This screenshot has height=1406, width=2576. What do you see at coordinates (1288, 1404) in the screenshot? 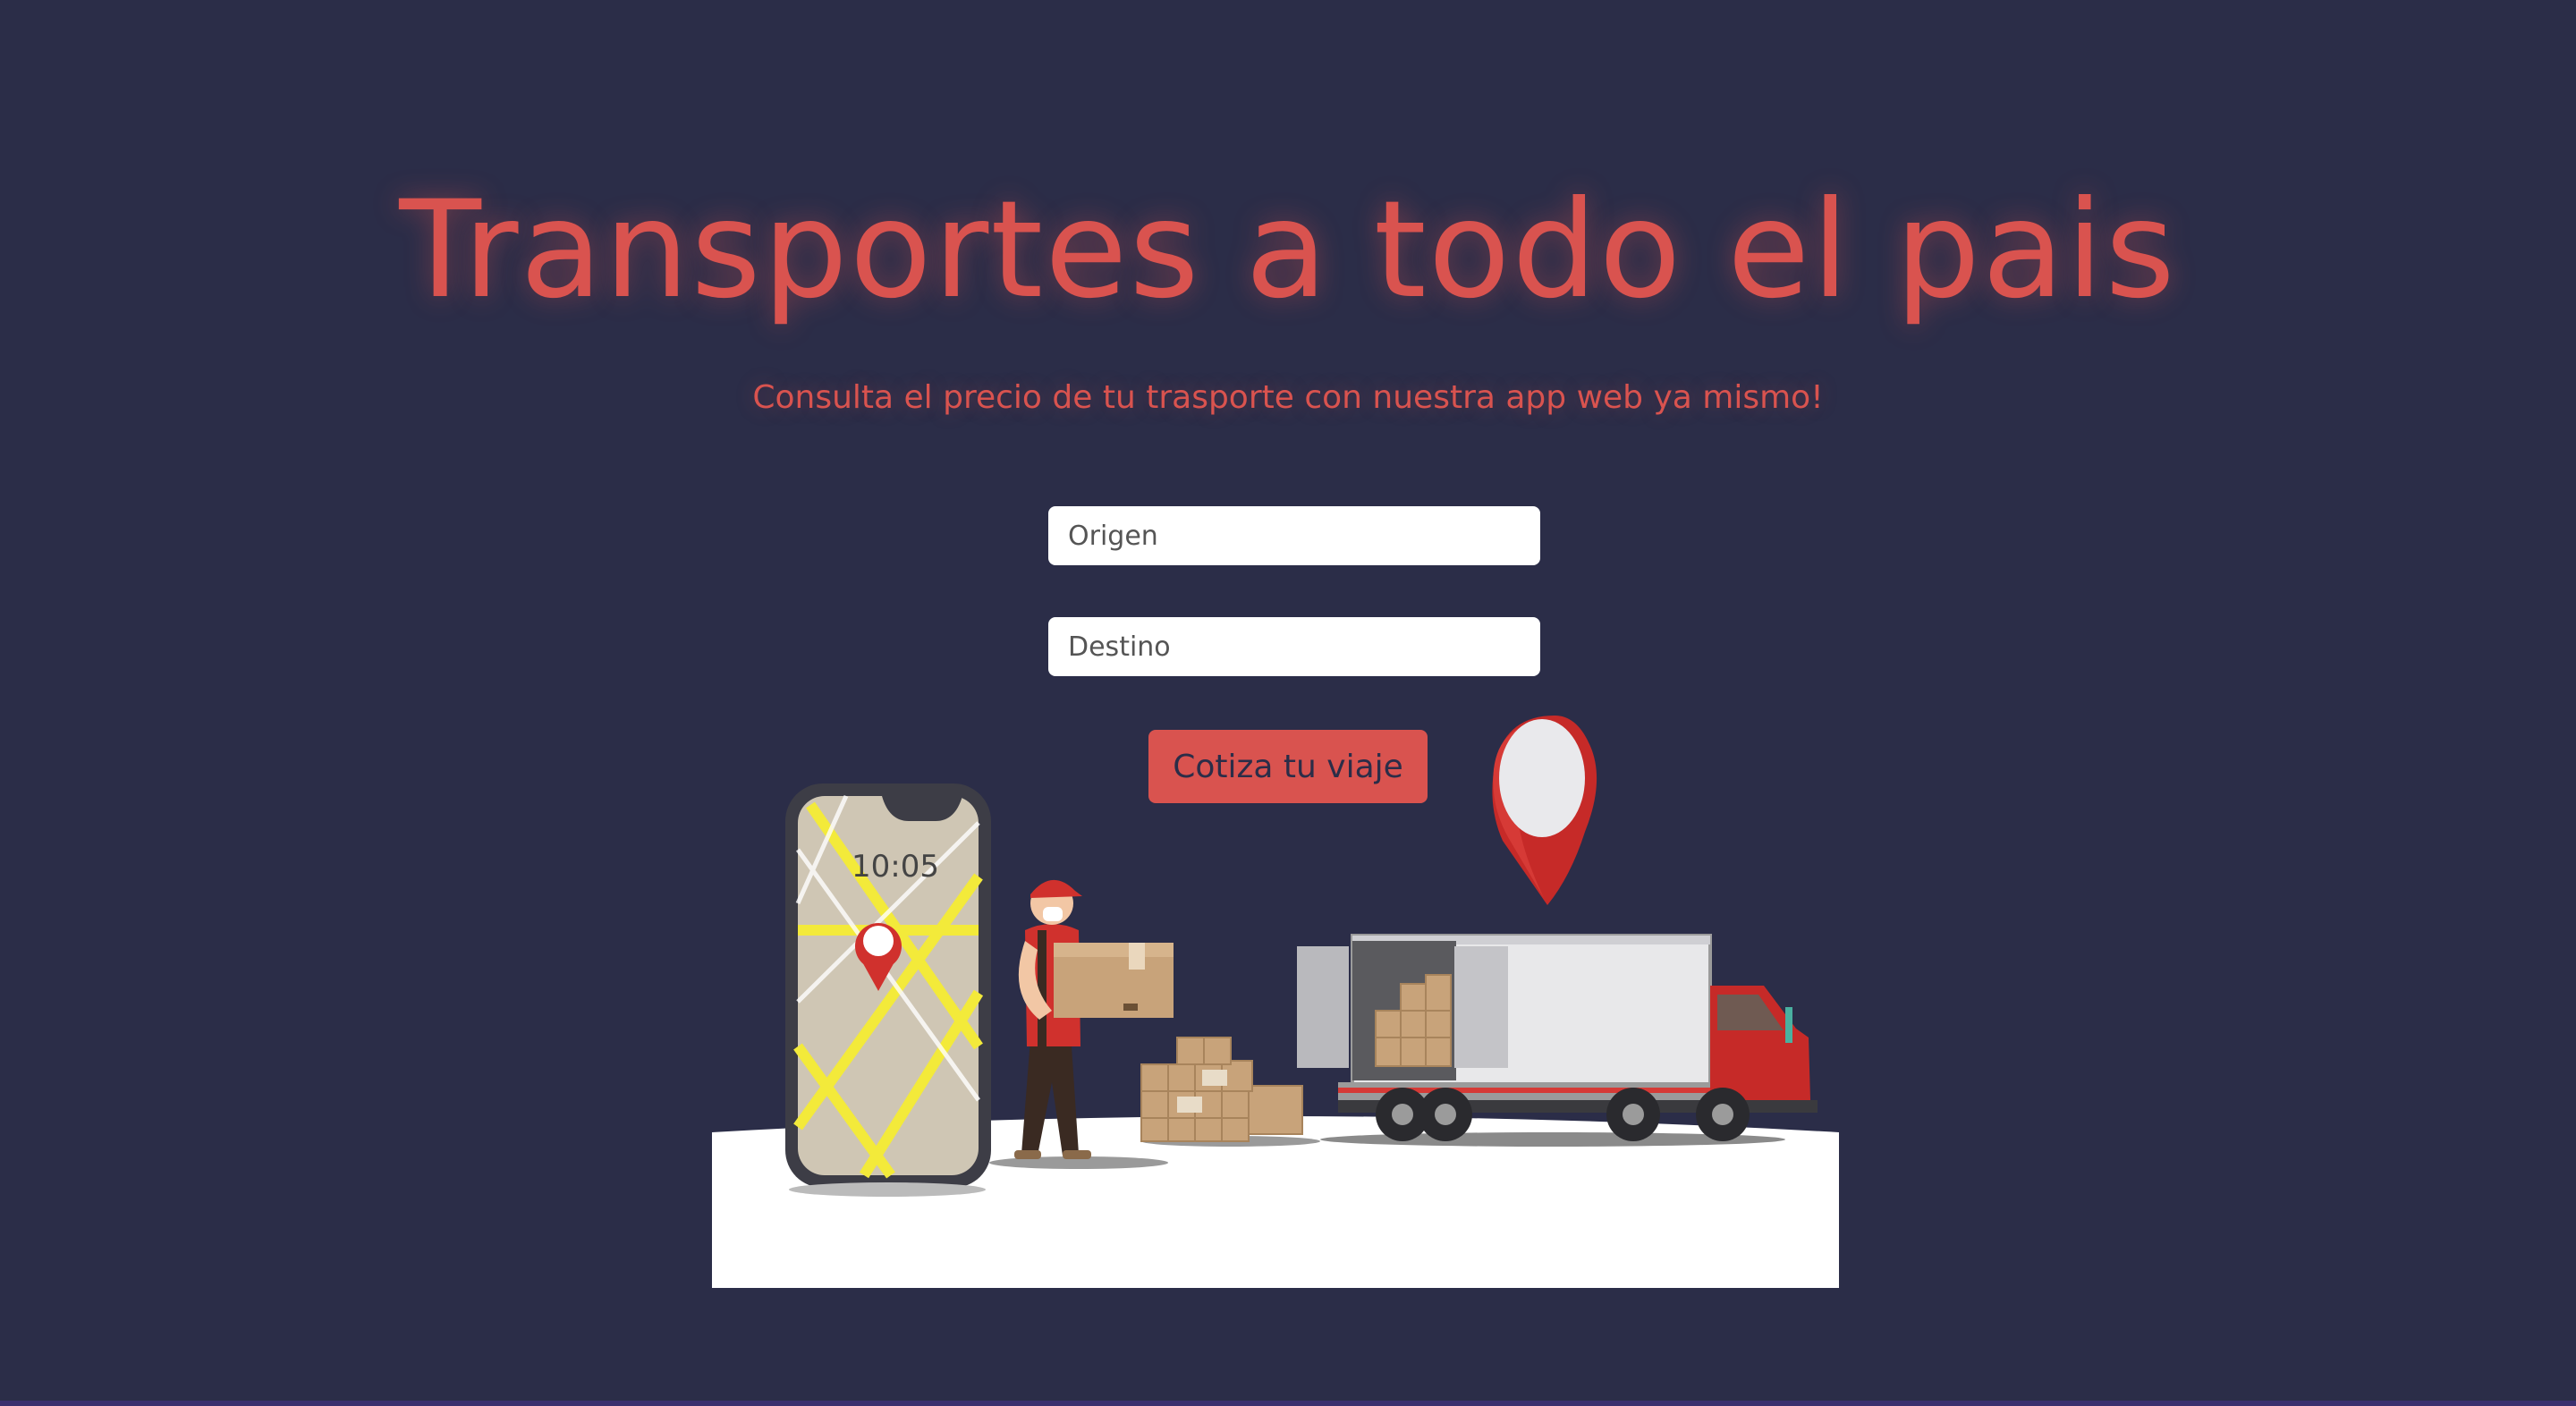
I see `bottom-edge` at bounding box center [1288, 1404].